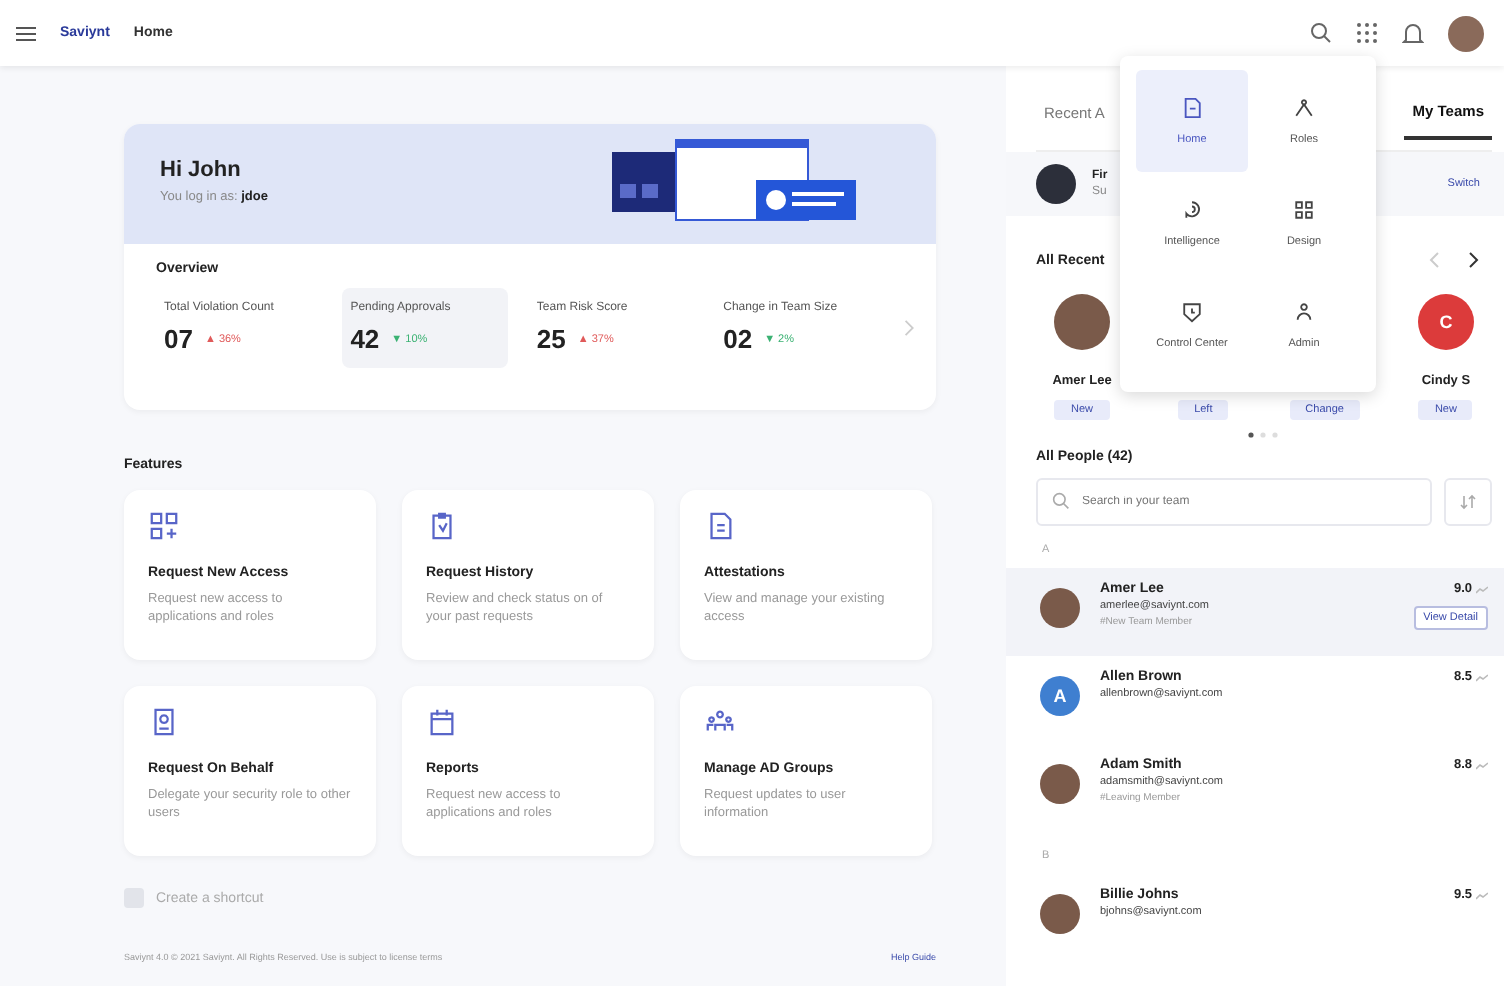 Image resolution: width=1504 pixels, height=986 pixels. I want to click on calendar-icon, so click(442, 722).